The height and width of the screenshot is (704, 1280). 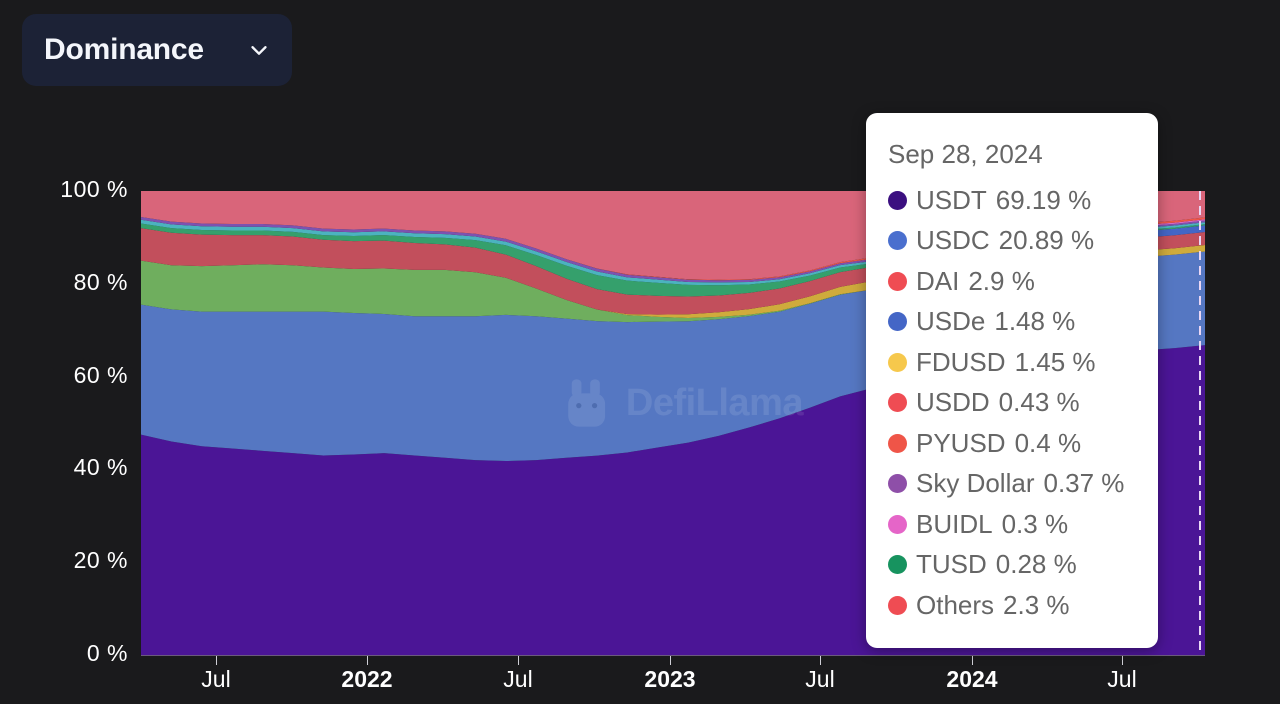 What do you see at coordinates (975, 483) in the screenshot?
I see `tooltip-series-name: Sky Dollar` at bounding box center [975, 483].